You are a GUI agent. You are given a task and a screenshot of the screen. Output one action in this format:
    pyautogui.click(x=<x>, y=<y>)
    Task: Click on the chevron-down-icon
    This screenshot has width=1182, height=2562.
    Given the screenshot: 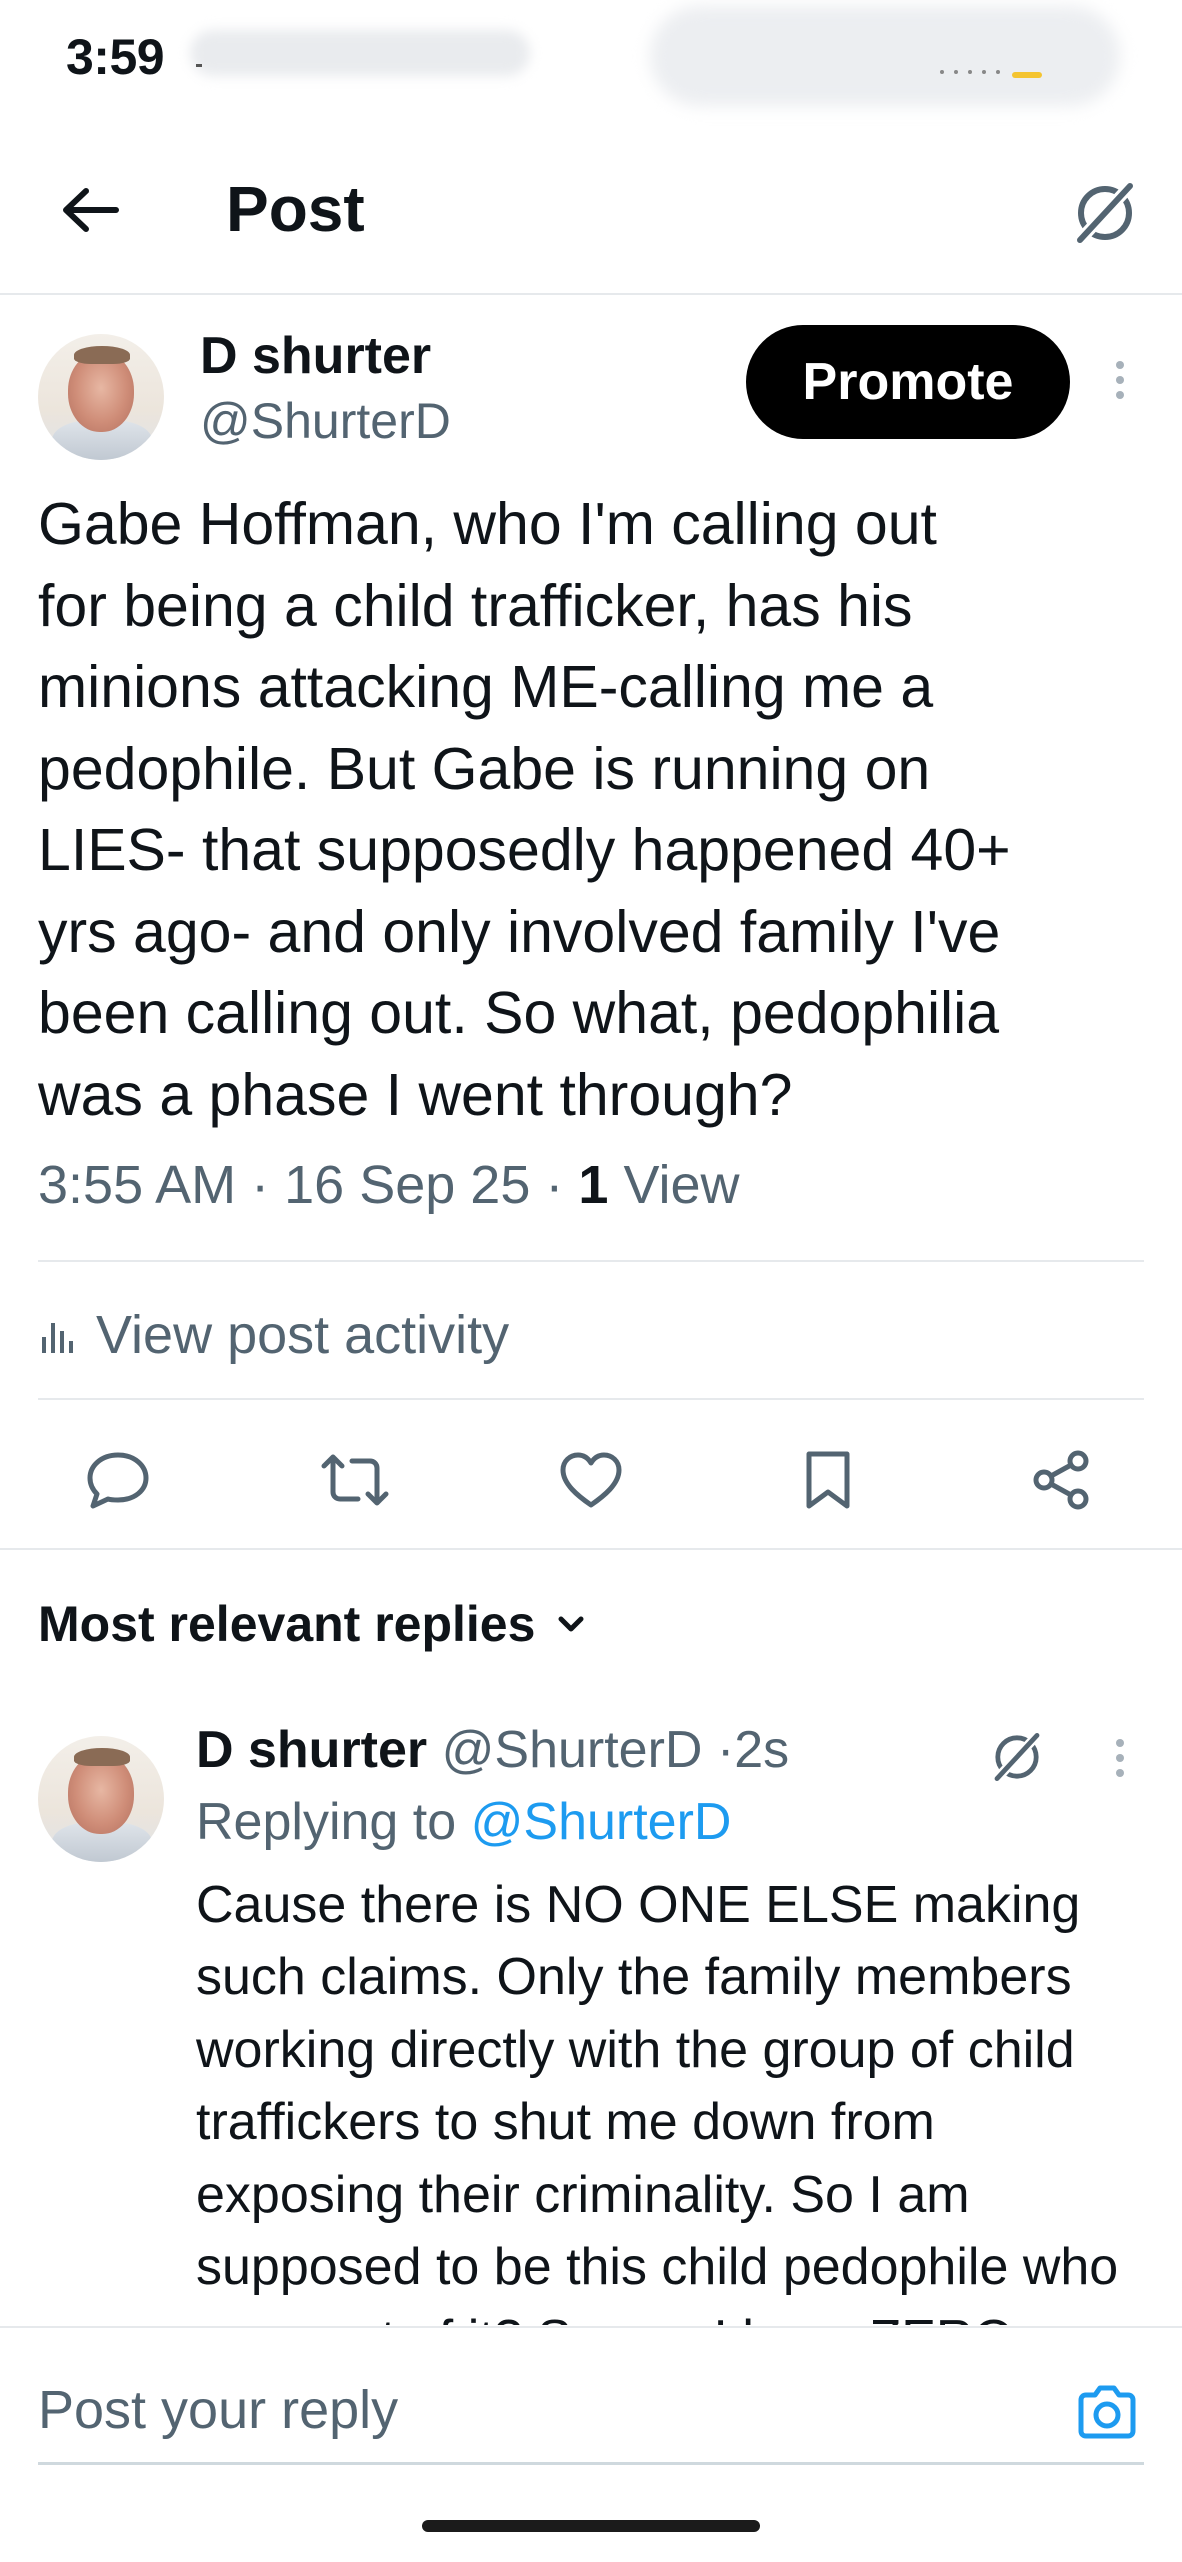 What is the action you would take?
    pyautogui.click(x=571, y=1624)
    